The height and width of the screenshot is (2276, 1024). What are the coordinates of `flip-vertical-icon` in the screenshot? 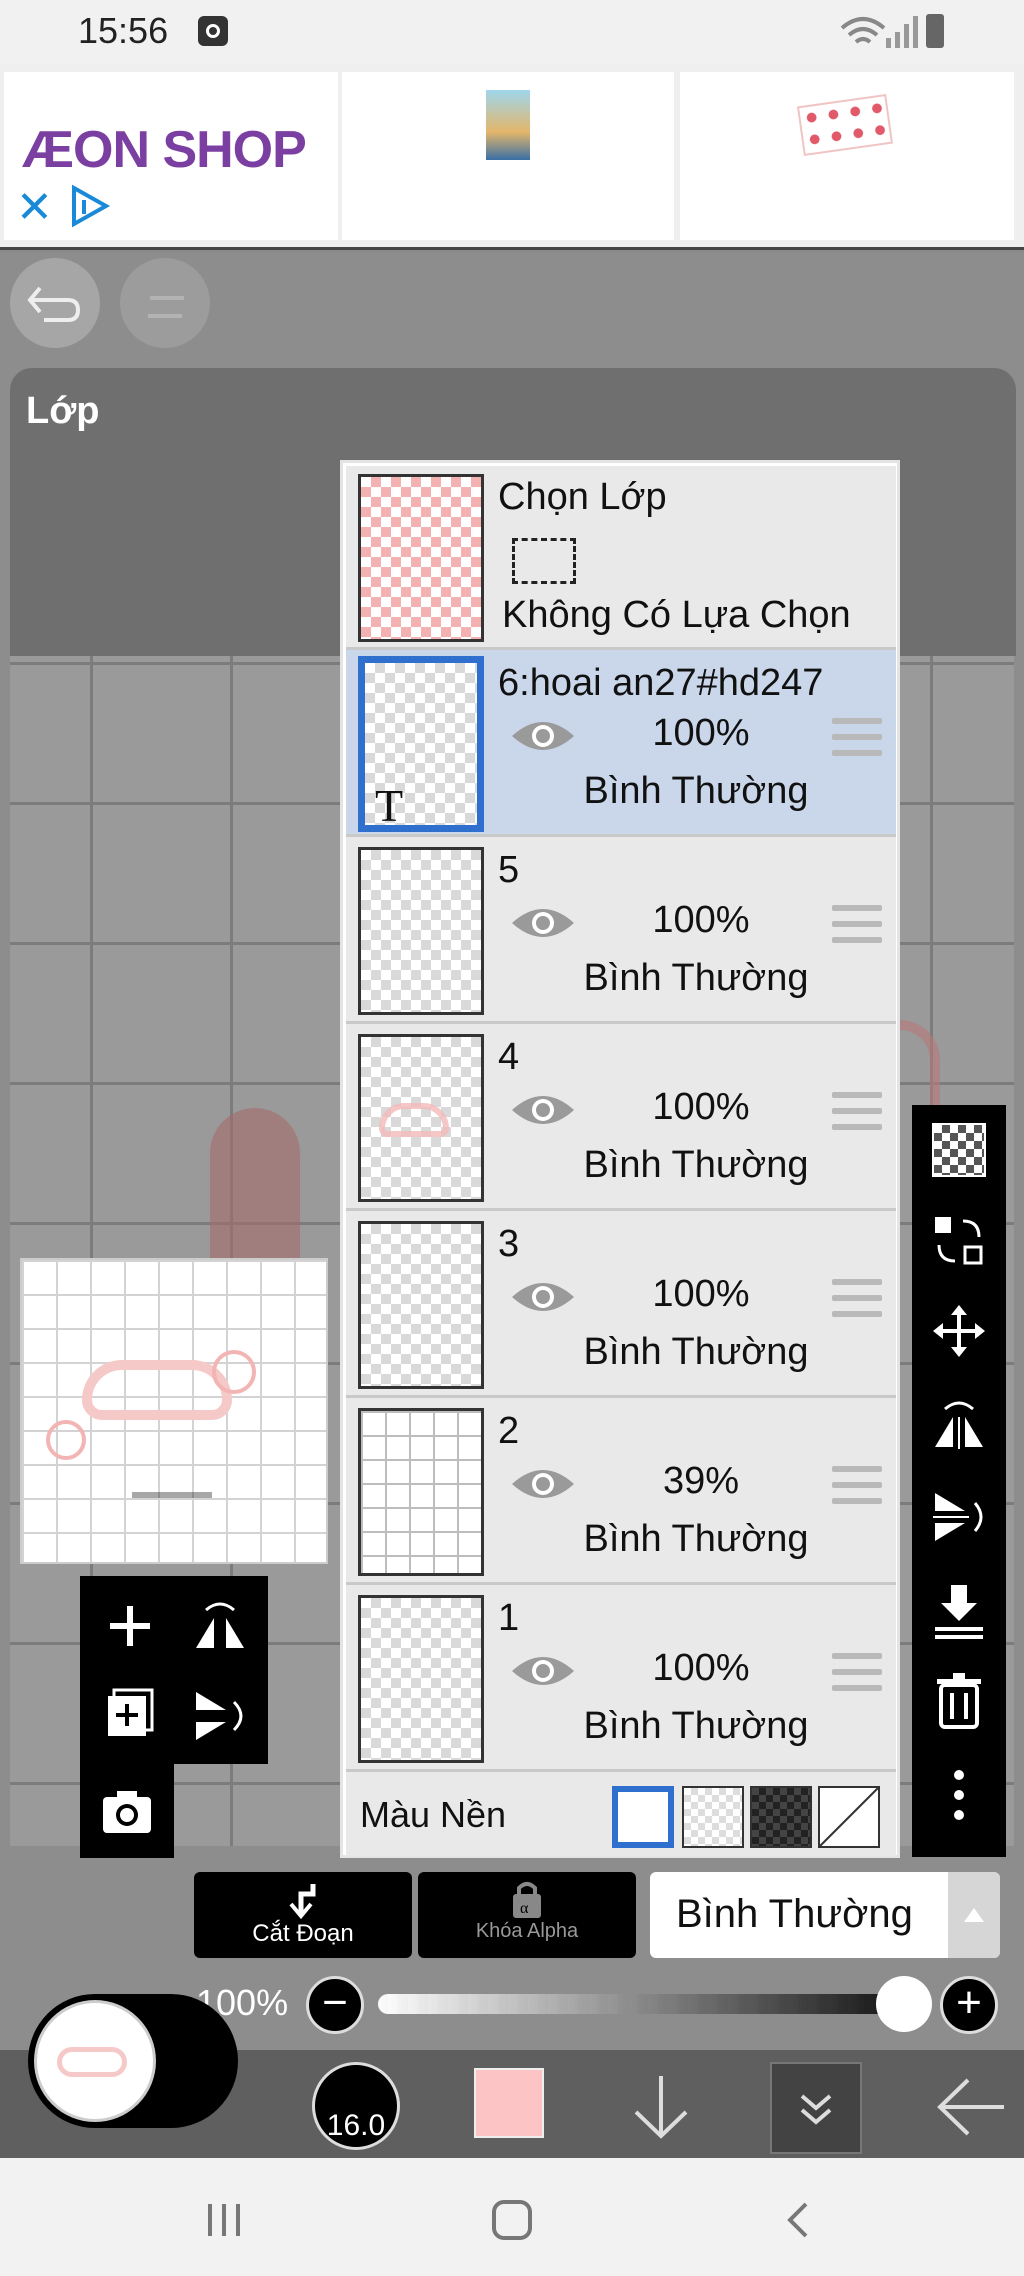 It's located at (959, 1517).